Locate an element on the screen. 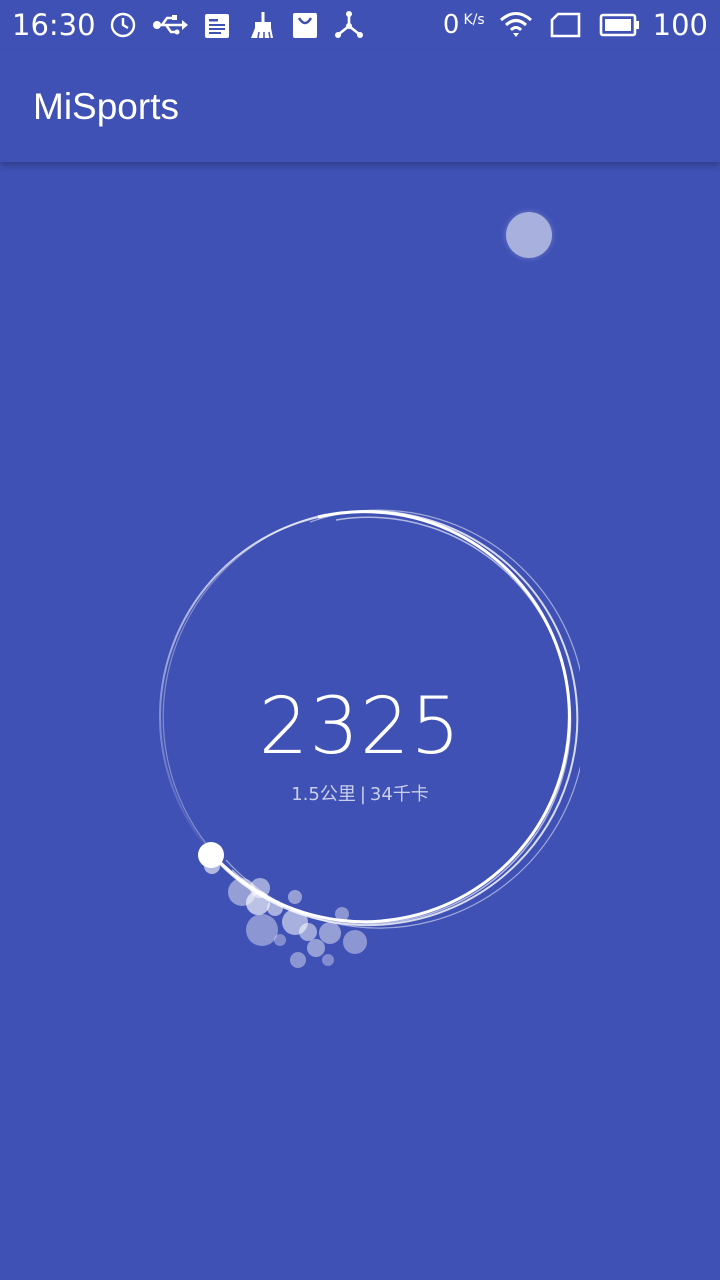 Image resolution: width=720 pixels, height=1280 pixels. share-hub-icon is located at coordinates (349, 25).